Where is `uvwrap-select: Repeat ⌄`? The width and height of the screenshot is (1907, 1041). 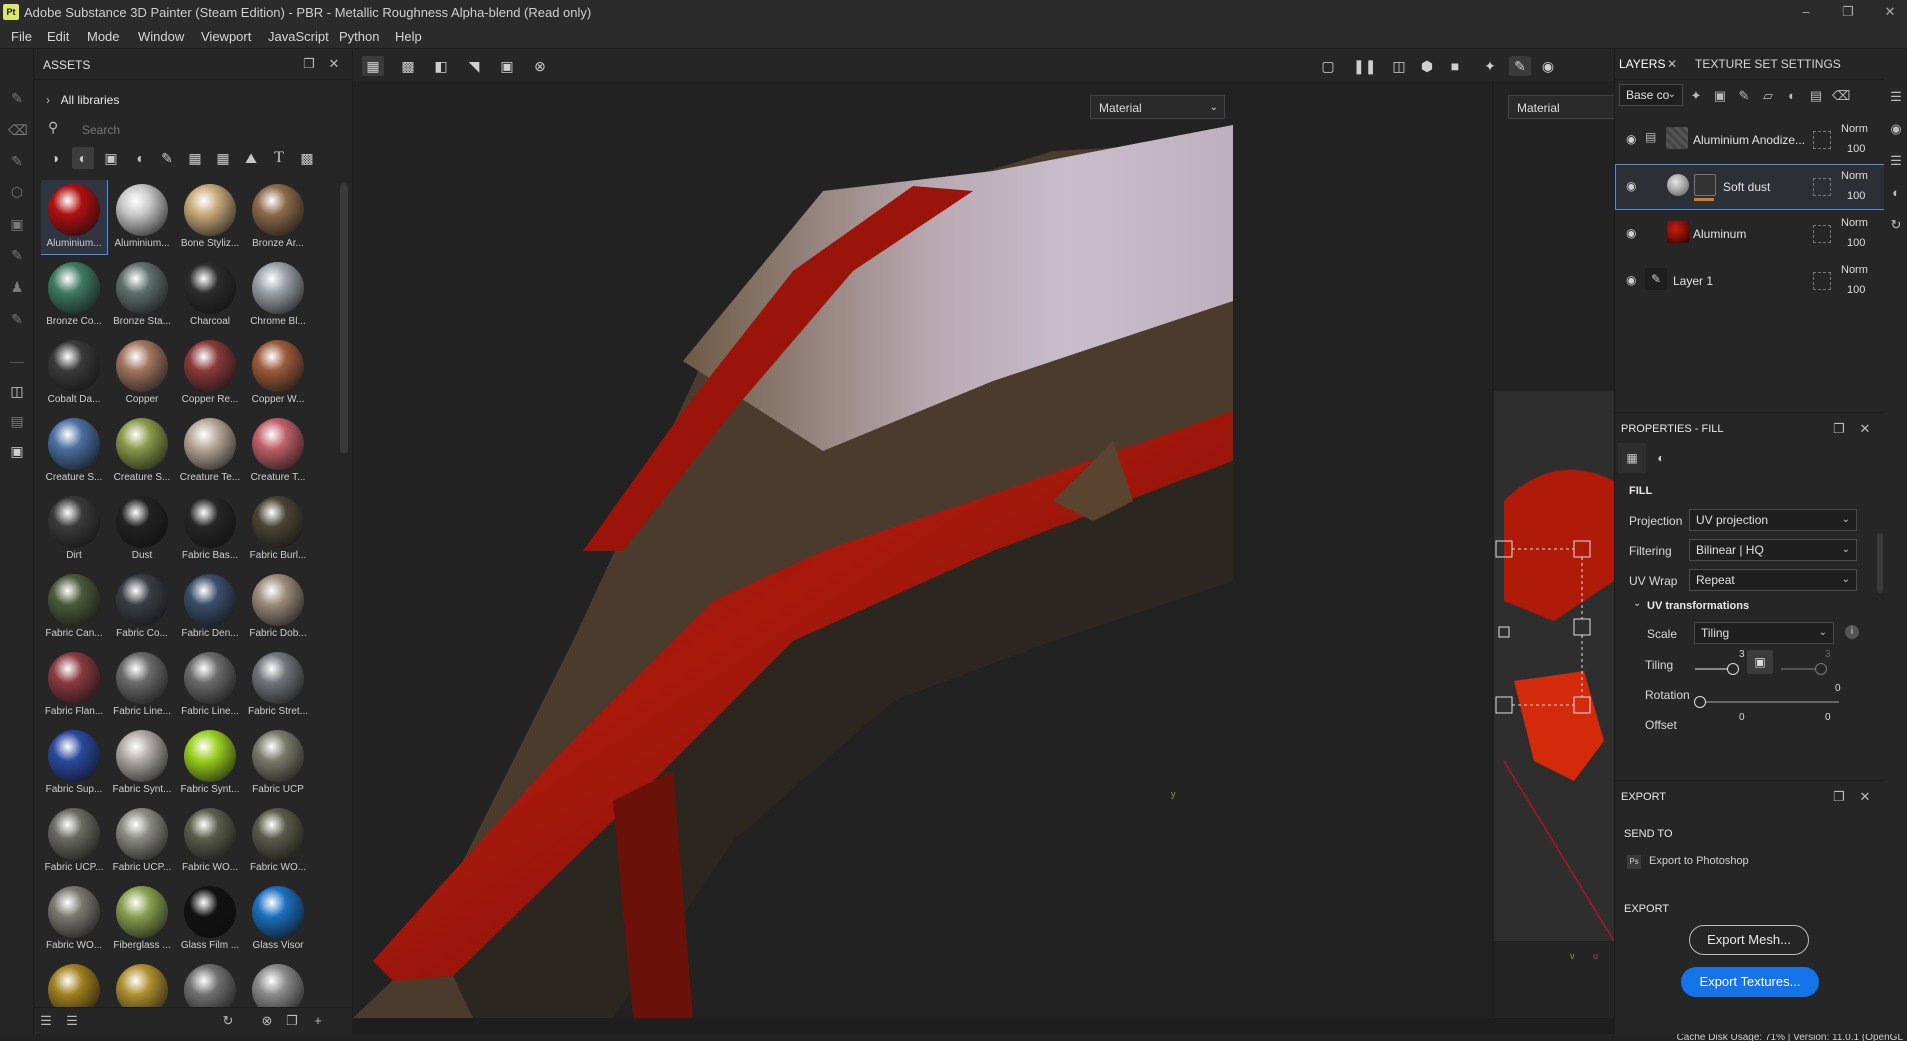 uvwrap-select: Repeat ⌄ is located at coordinates (1773, 580).